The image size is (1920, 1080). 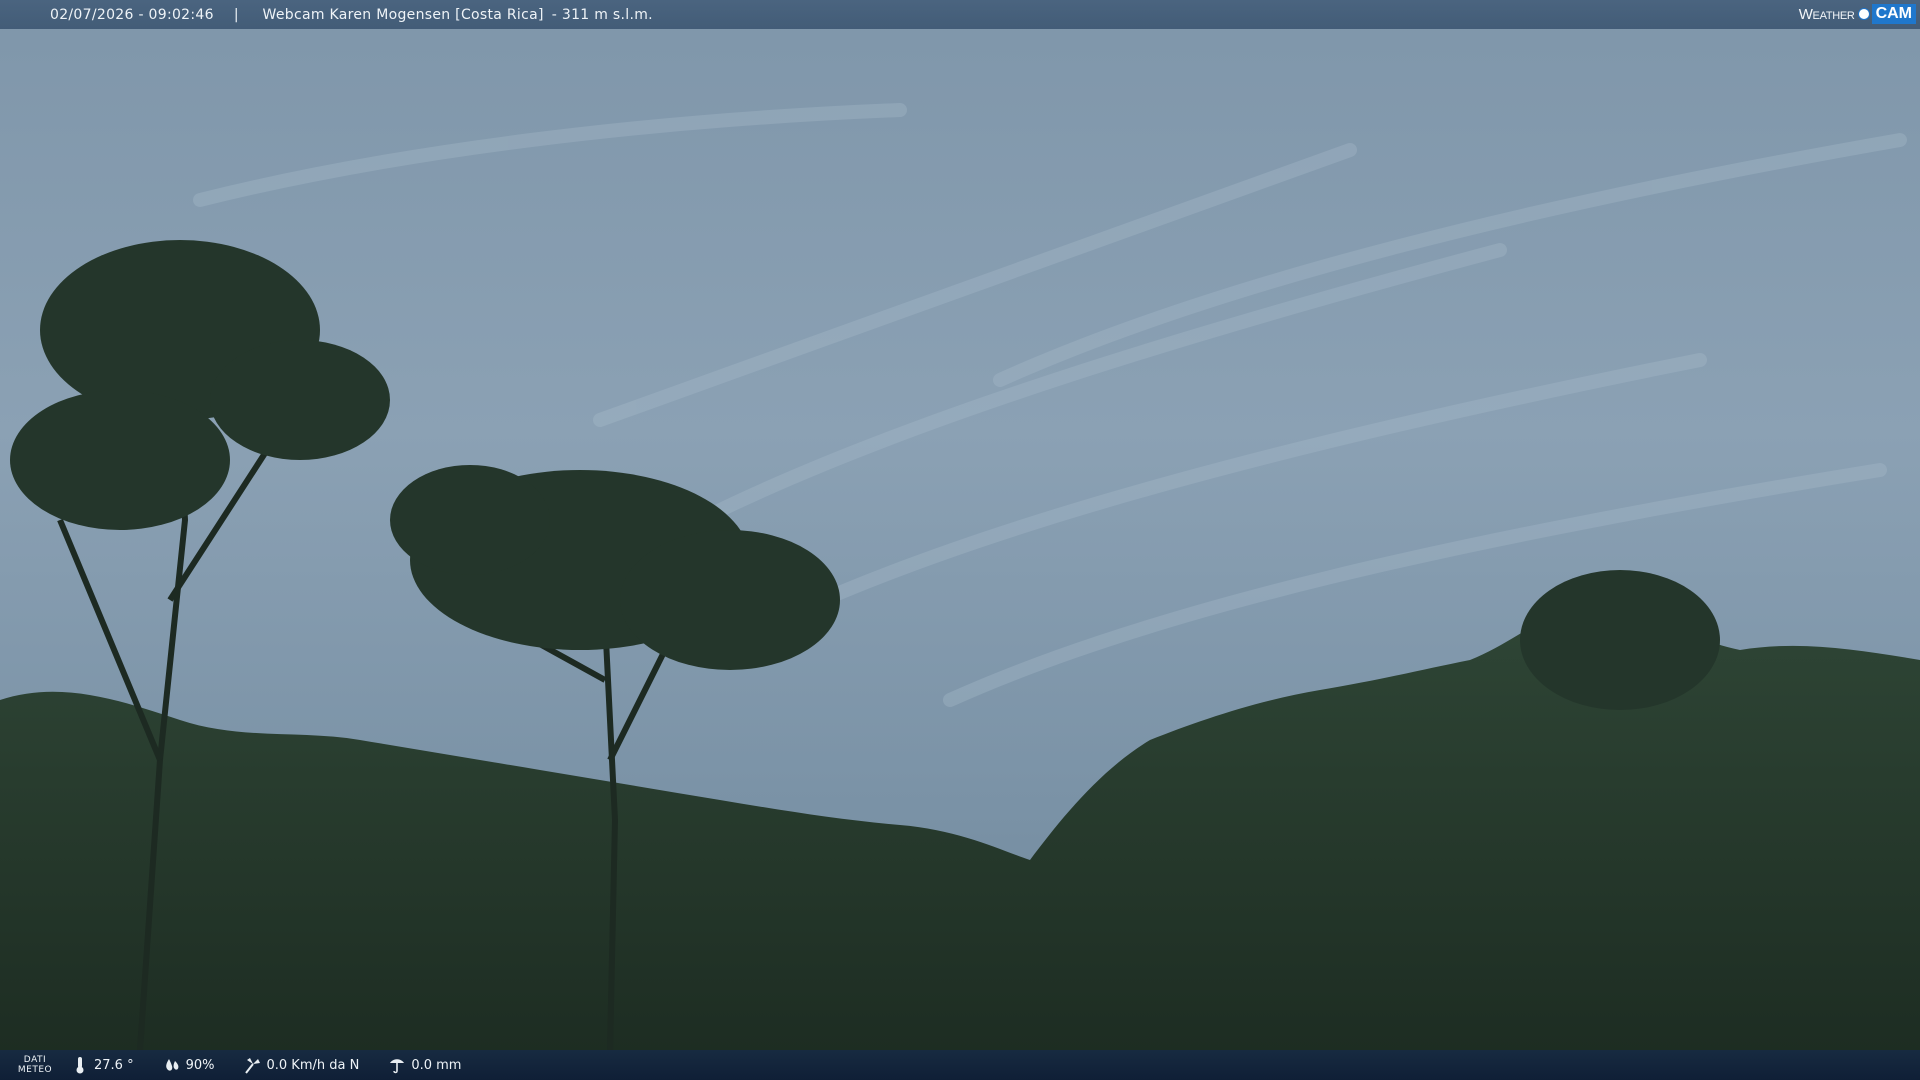 I want to click on meteo-data-label: DATI METEO, so click(x=35, y=1065).